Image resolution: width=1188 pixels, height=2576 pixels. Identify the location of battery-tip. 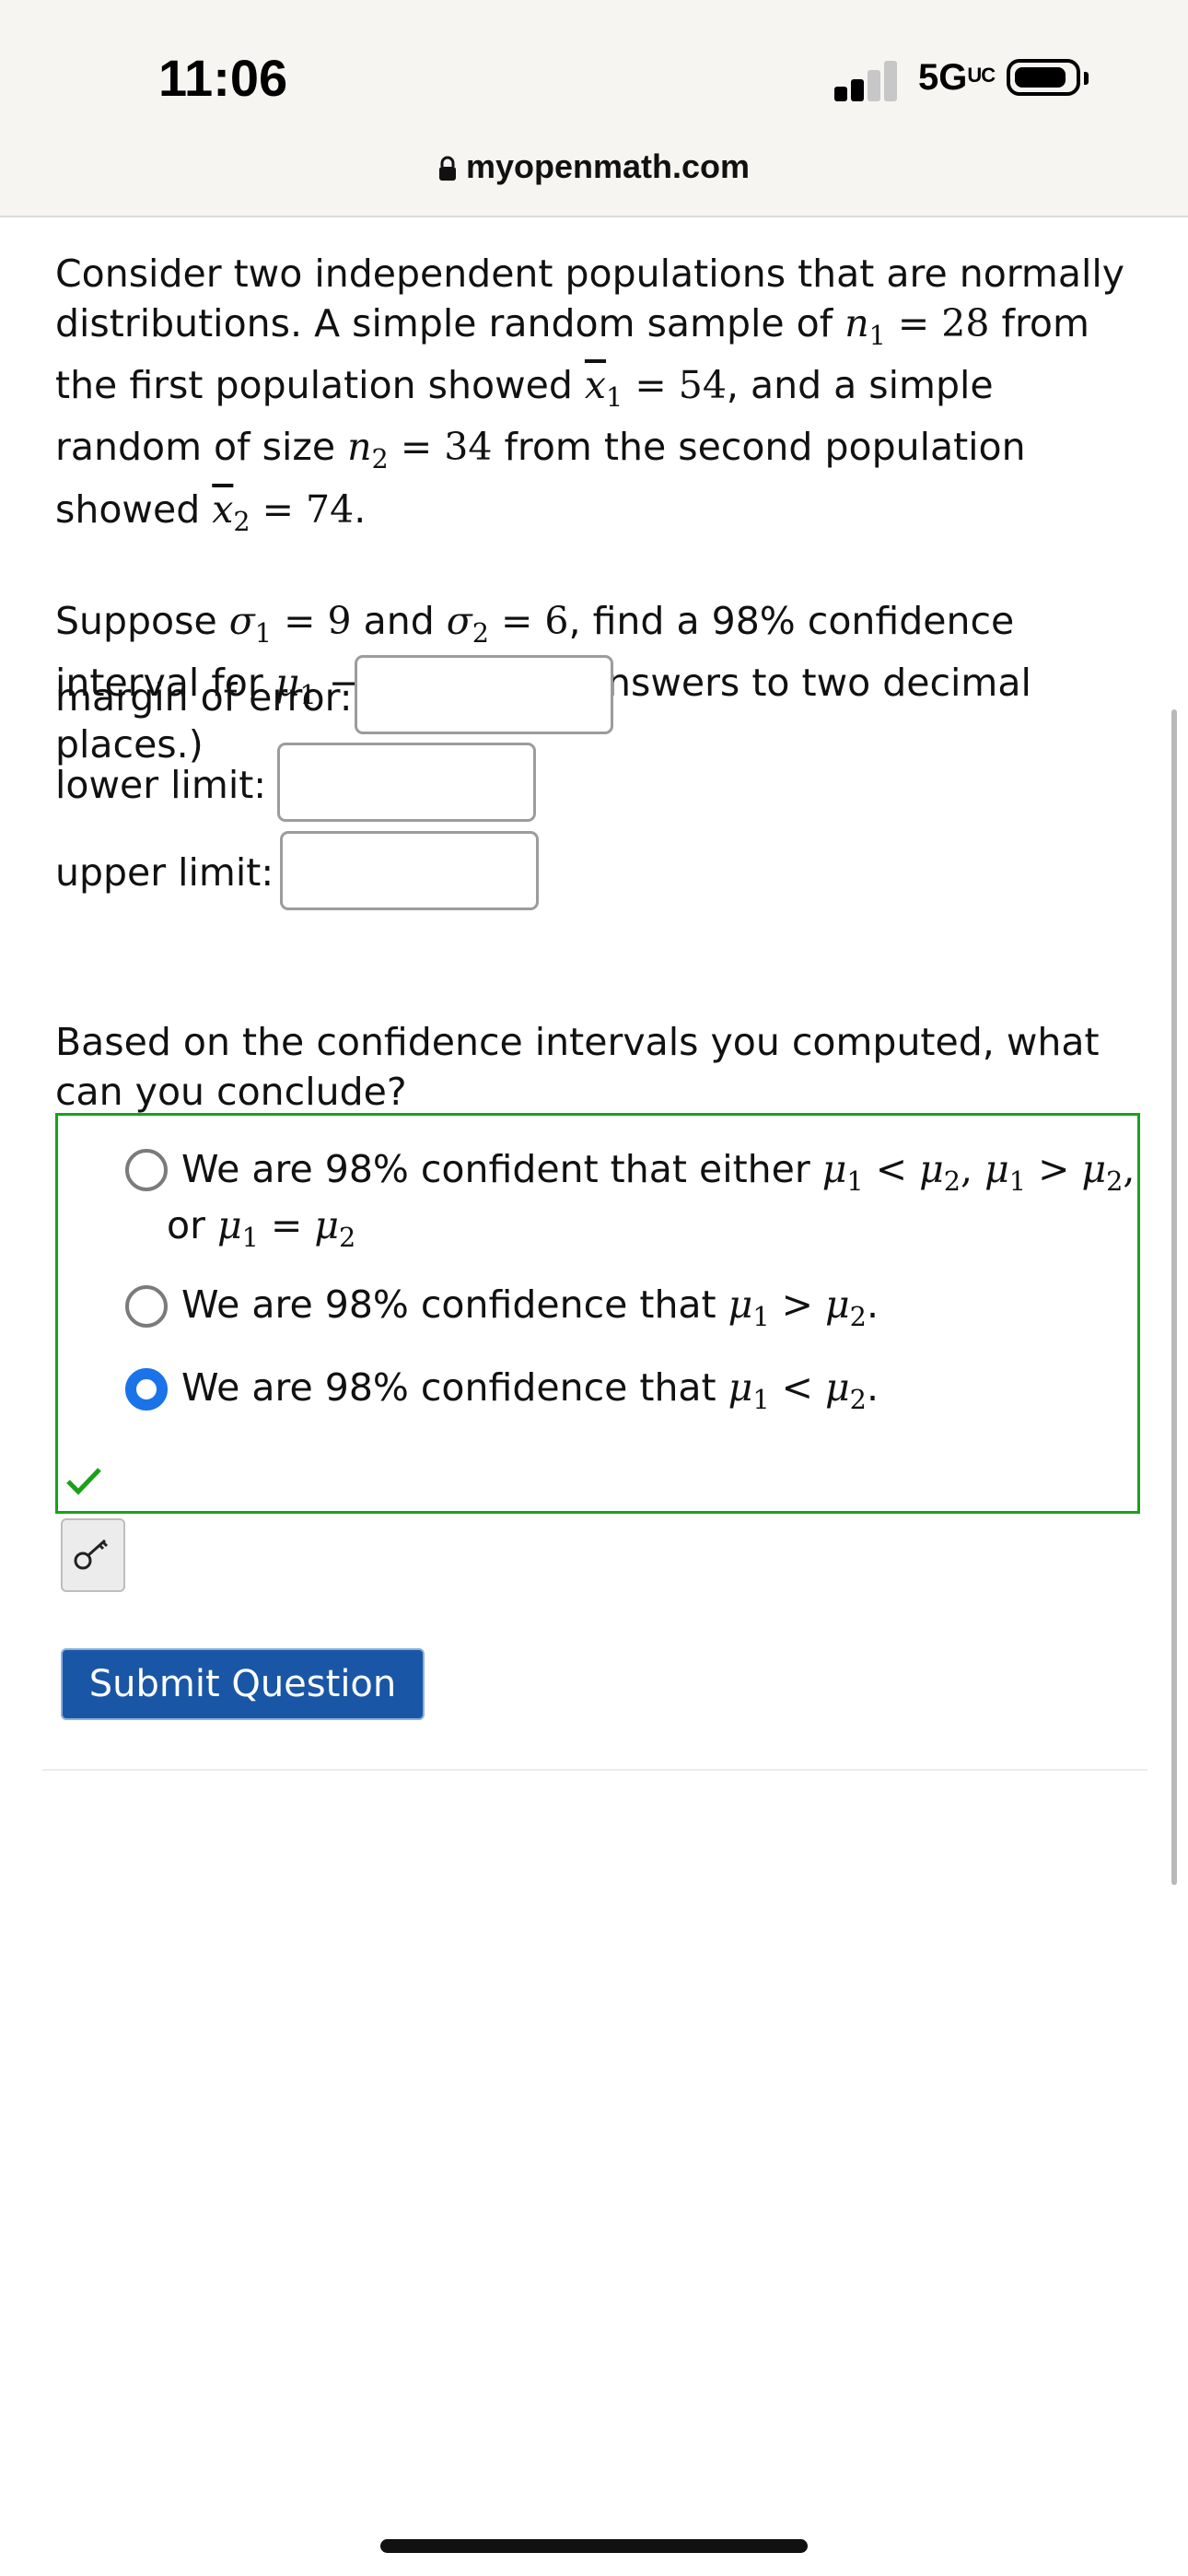
(1086, 78).